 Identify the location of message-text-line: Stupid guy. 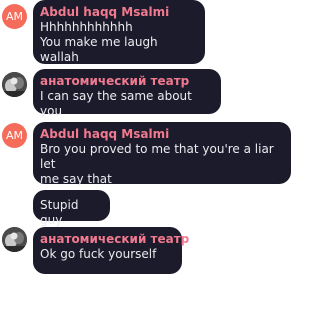
(59, 212).